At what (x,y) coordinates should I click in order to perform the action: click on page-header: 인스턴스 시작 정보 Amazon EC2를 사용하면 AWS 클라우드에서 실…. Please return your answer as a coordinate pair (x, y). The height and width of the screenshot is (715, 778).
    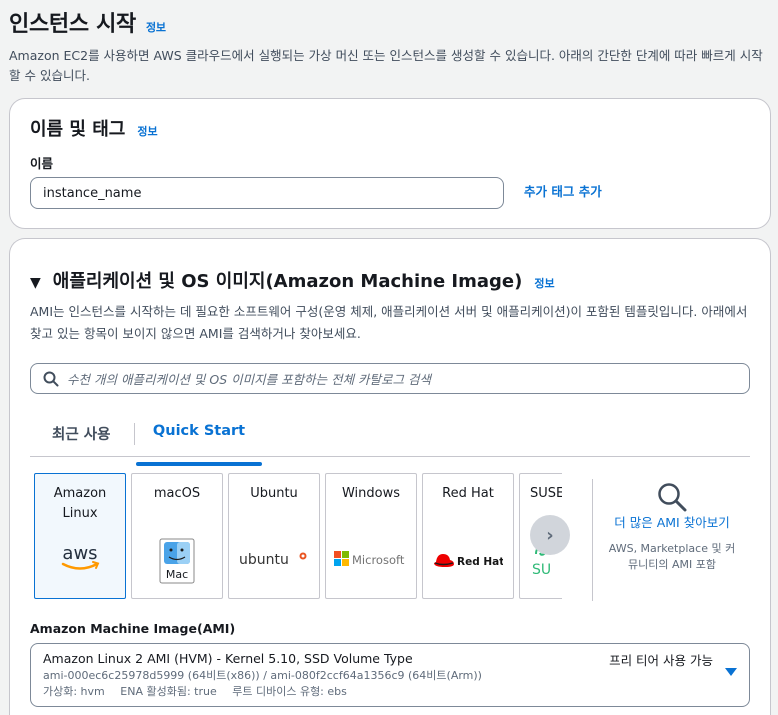
    Looking at the image, I should click on (389, 46).